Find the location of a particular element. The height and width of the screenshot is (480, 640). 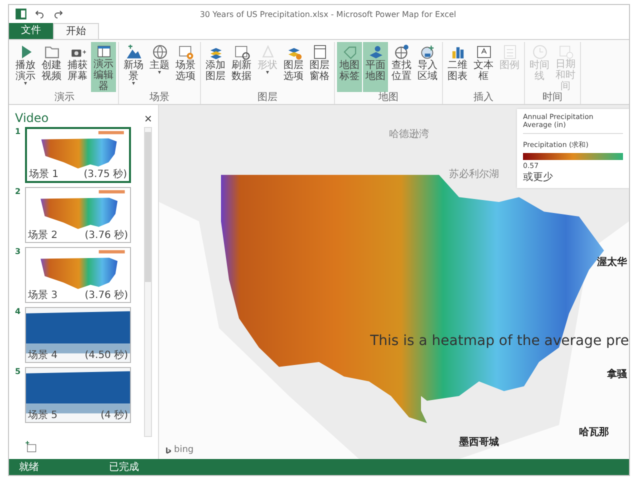

ribbon-button: 演示编辑器 is located at coordinates (103, 67).